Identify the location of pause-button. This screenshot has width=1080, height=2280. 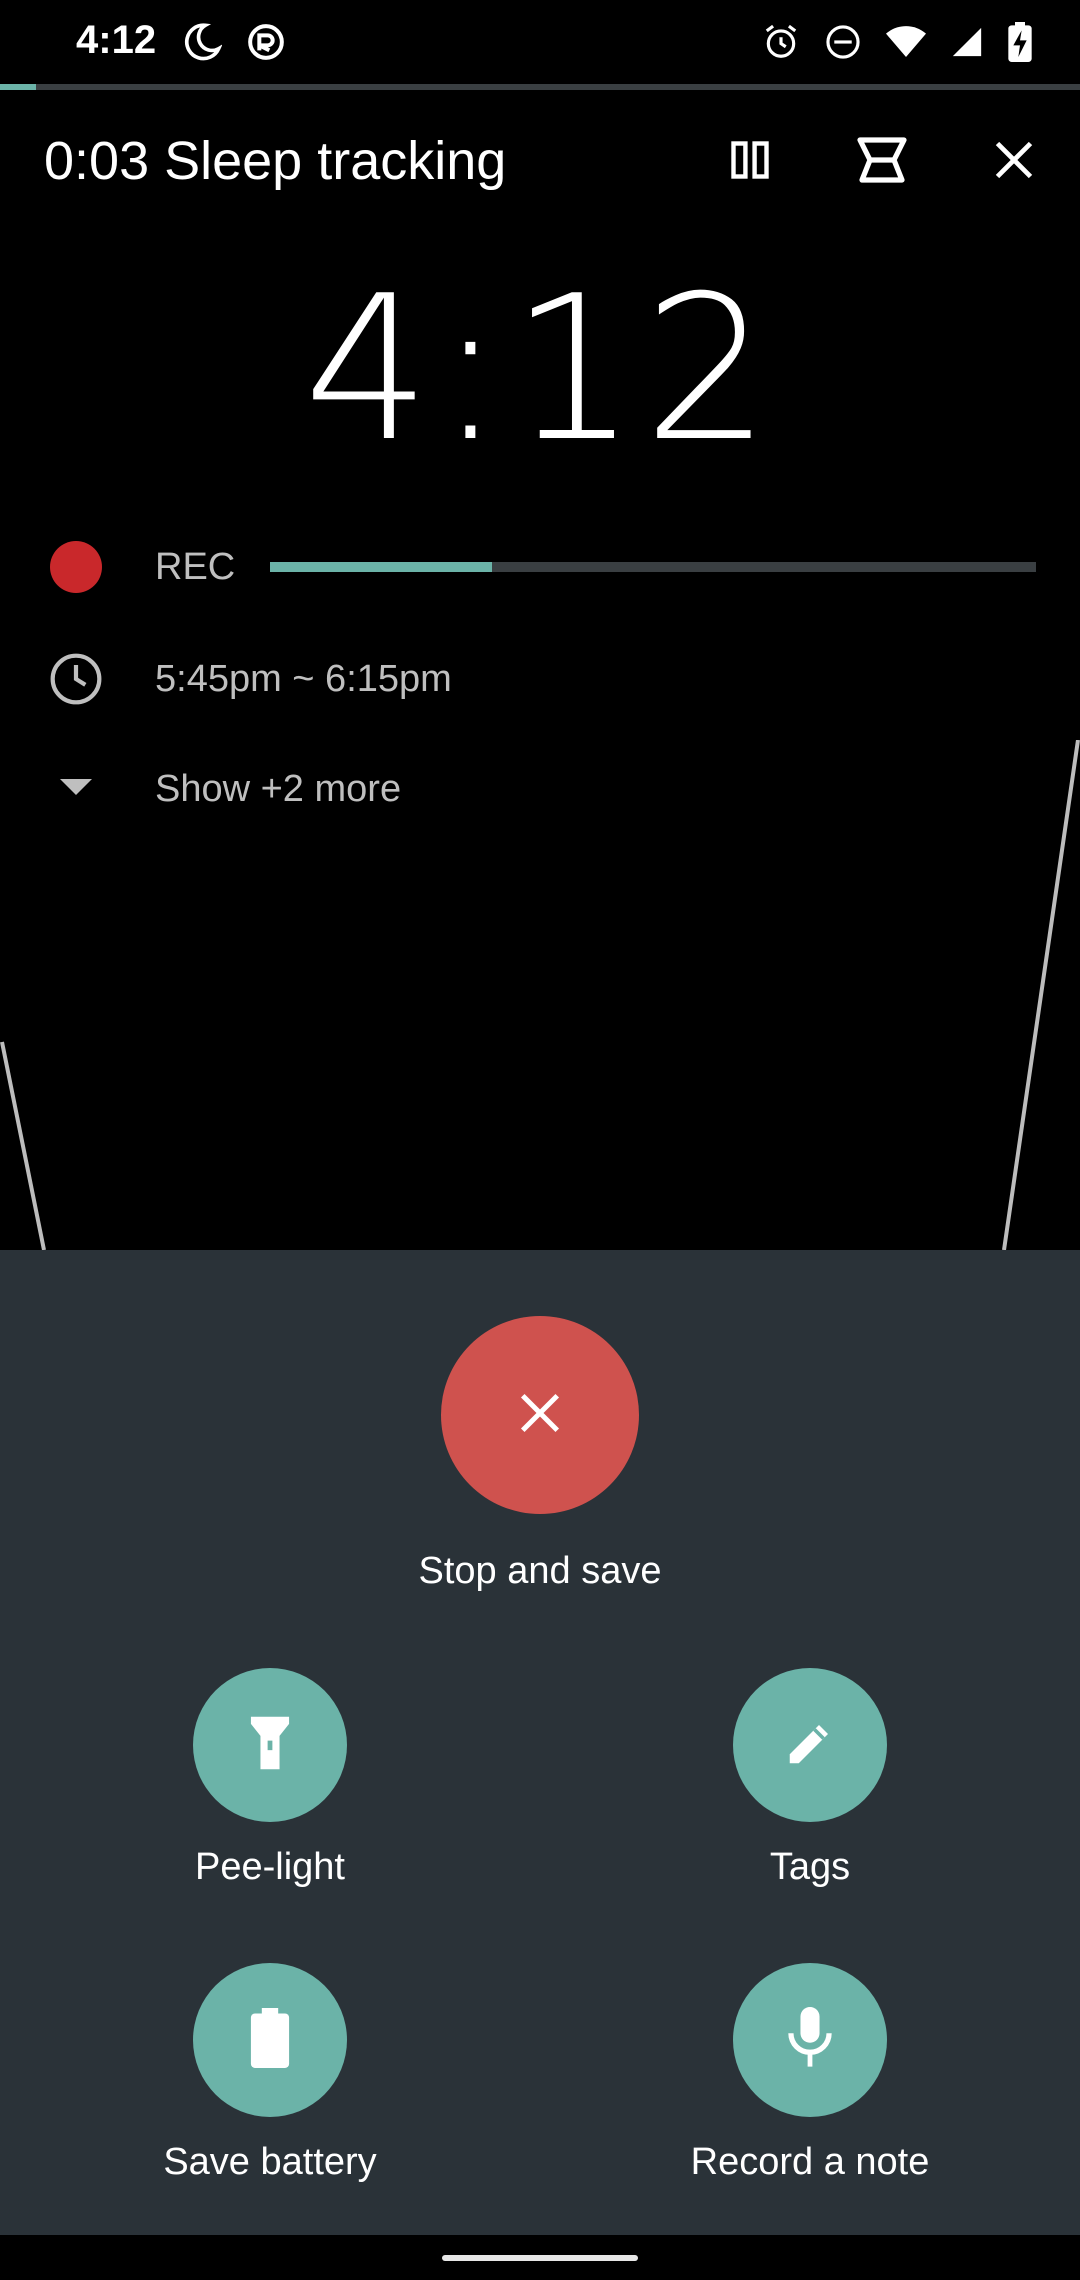
(750, 162).